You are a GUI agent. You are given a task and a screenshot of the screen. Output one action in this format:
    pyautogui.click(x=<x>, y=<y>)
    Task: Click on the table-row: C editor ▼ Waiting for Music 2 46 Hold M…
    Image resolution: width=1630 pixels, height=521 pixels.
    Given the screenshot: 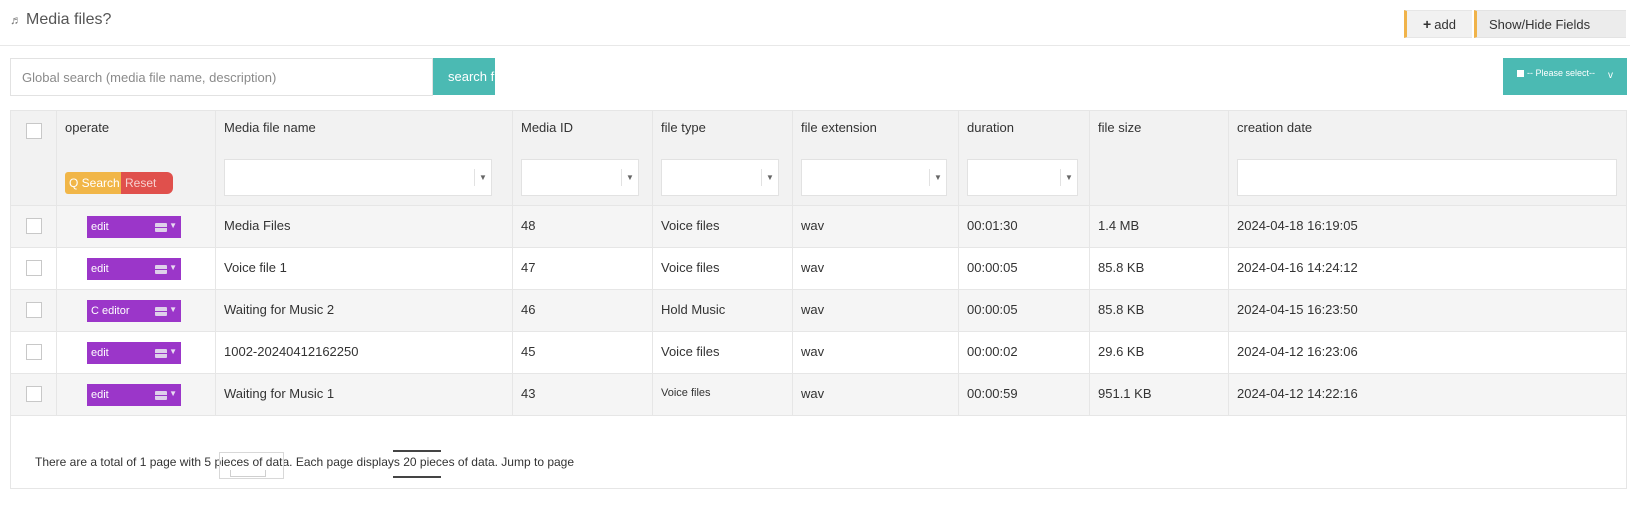 What is the action you would take?
    pyautogui.click(x=818, y=311)
    